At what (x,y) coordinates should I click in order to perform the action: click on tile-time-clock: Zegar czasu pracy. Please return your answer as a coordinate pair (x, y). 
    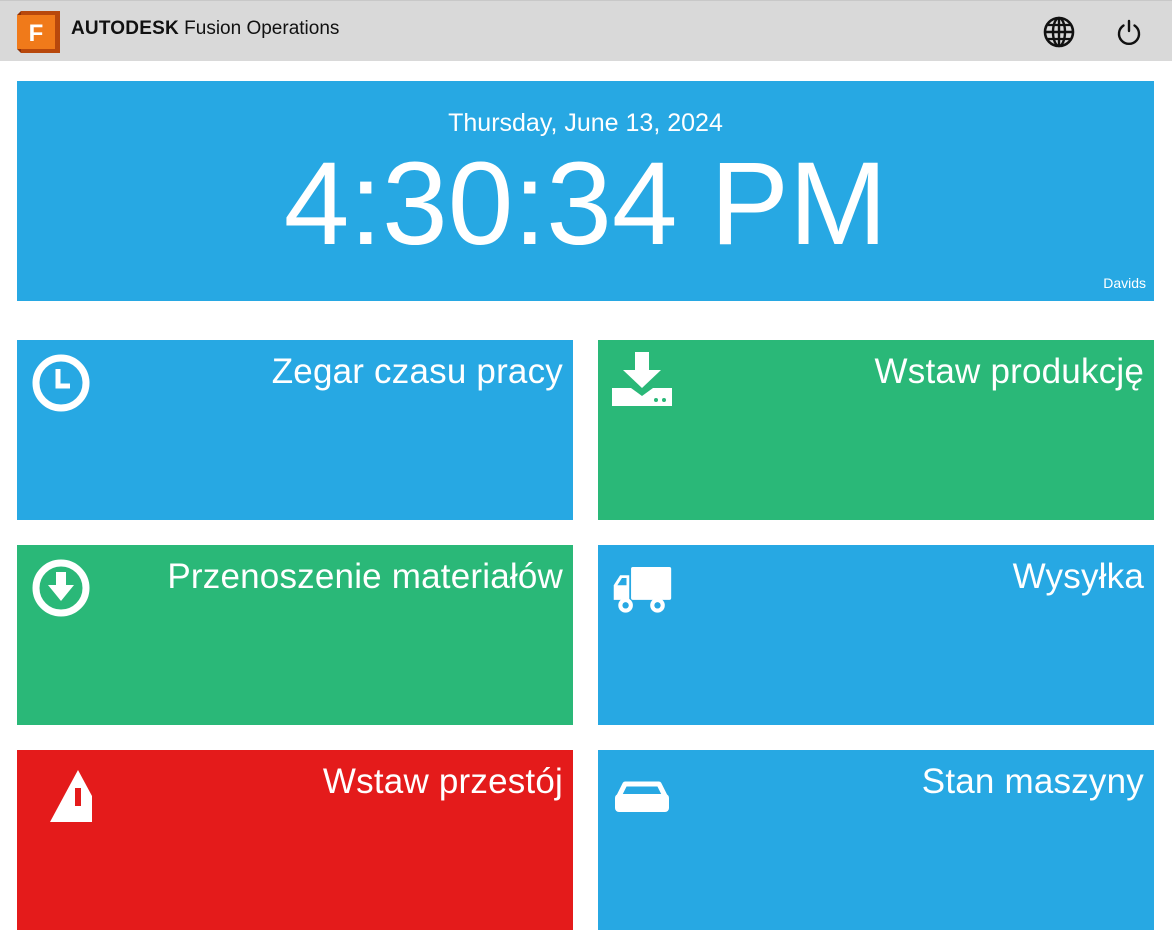
    Looking at the image, I should click on (295, 430).